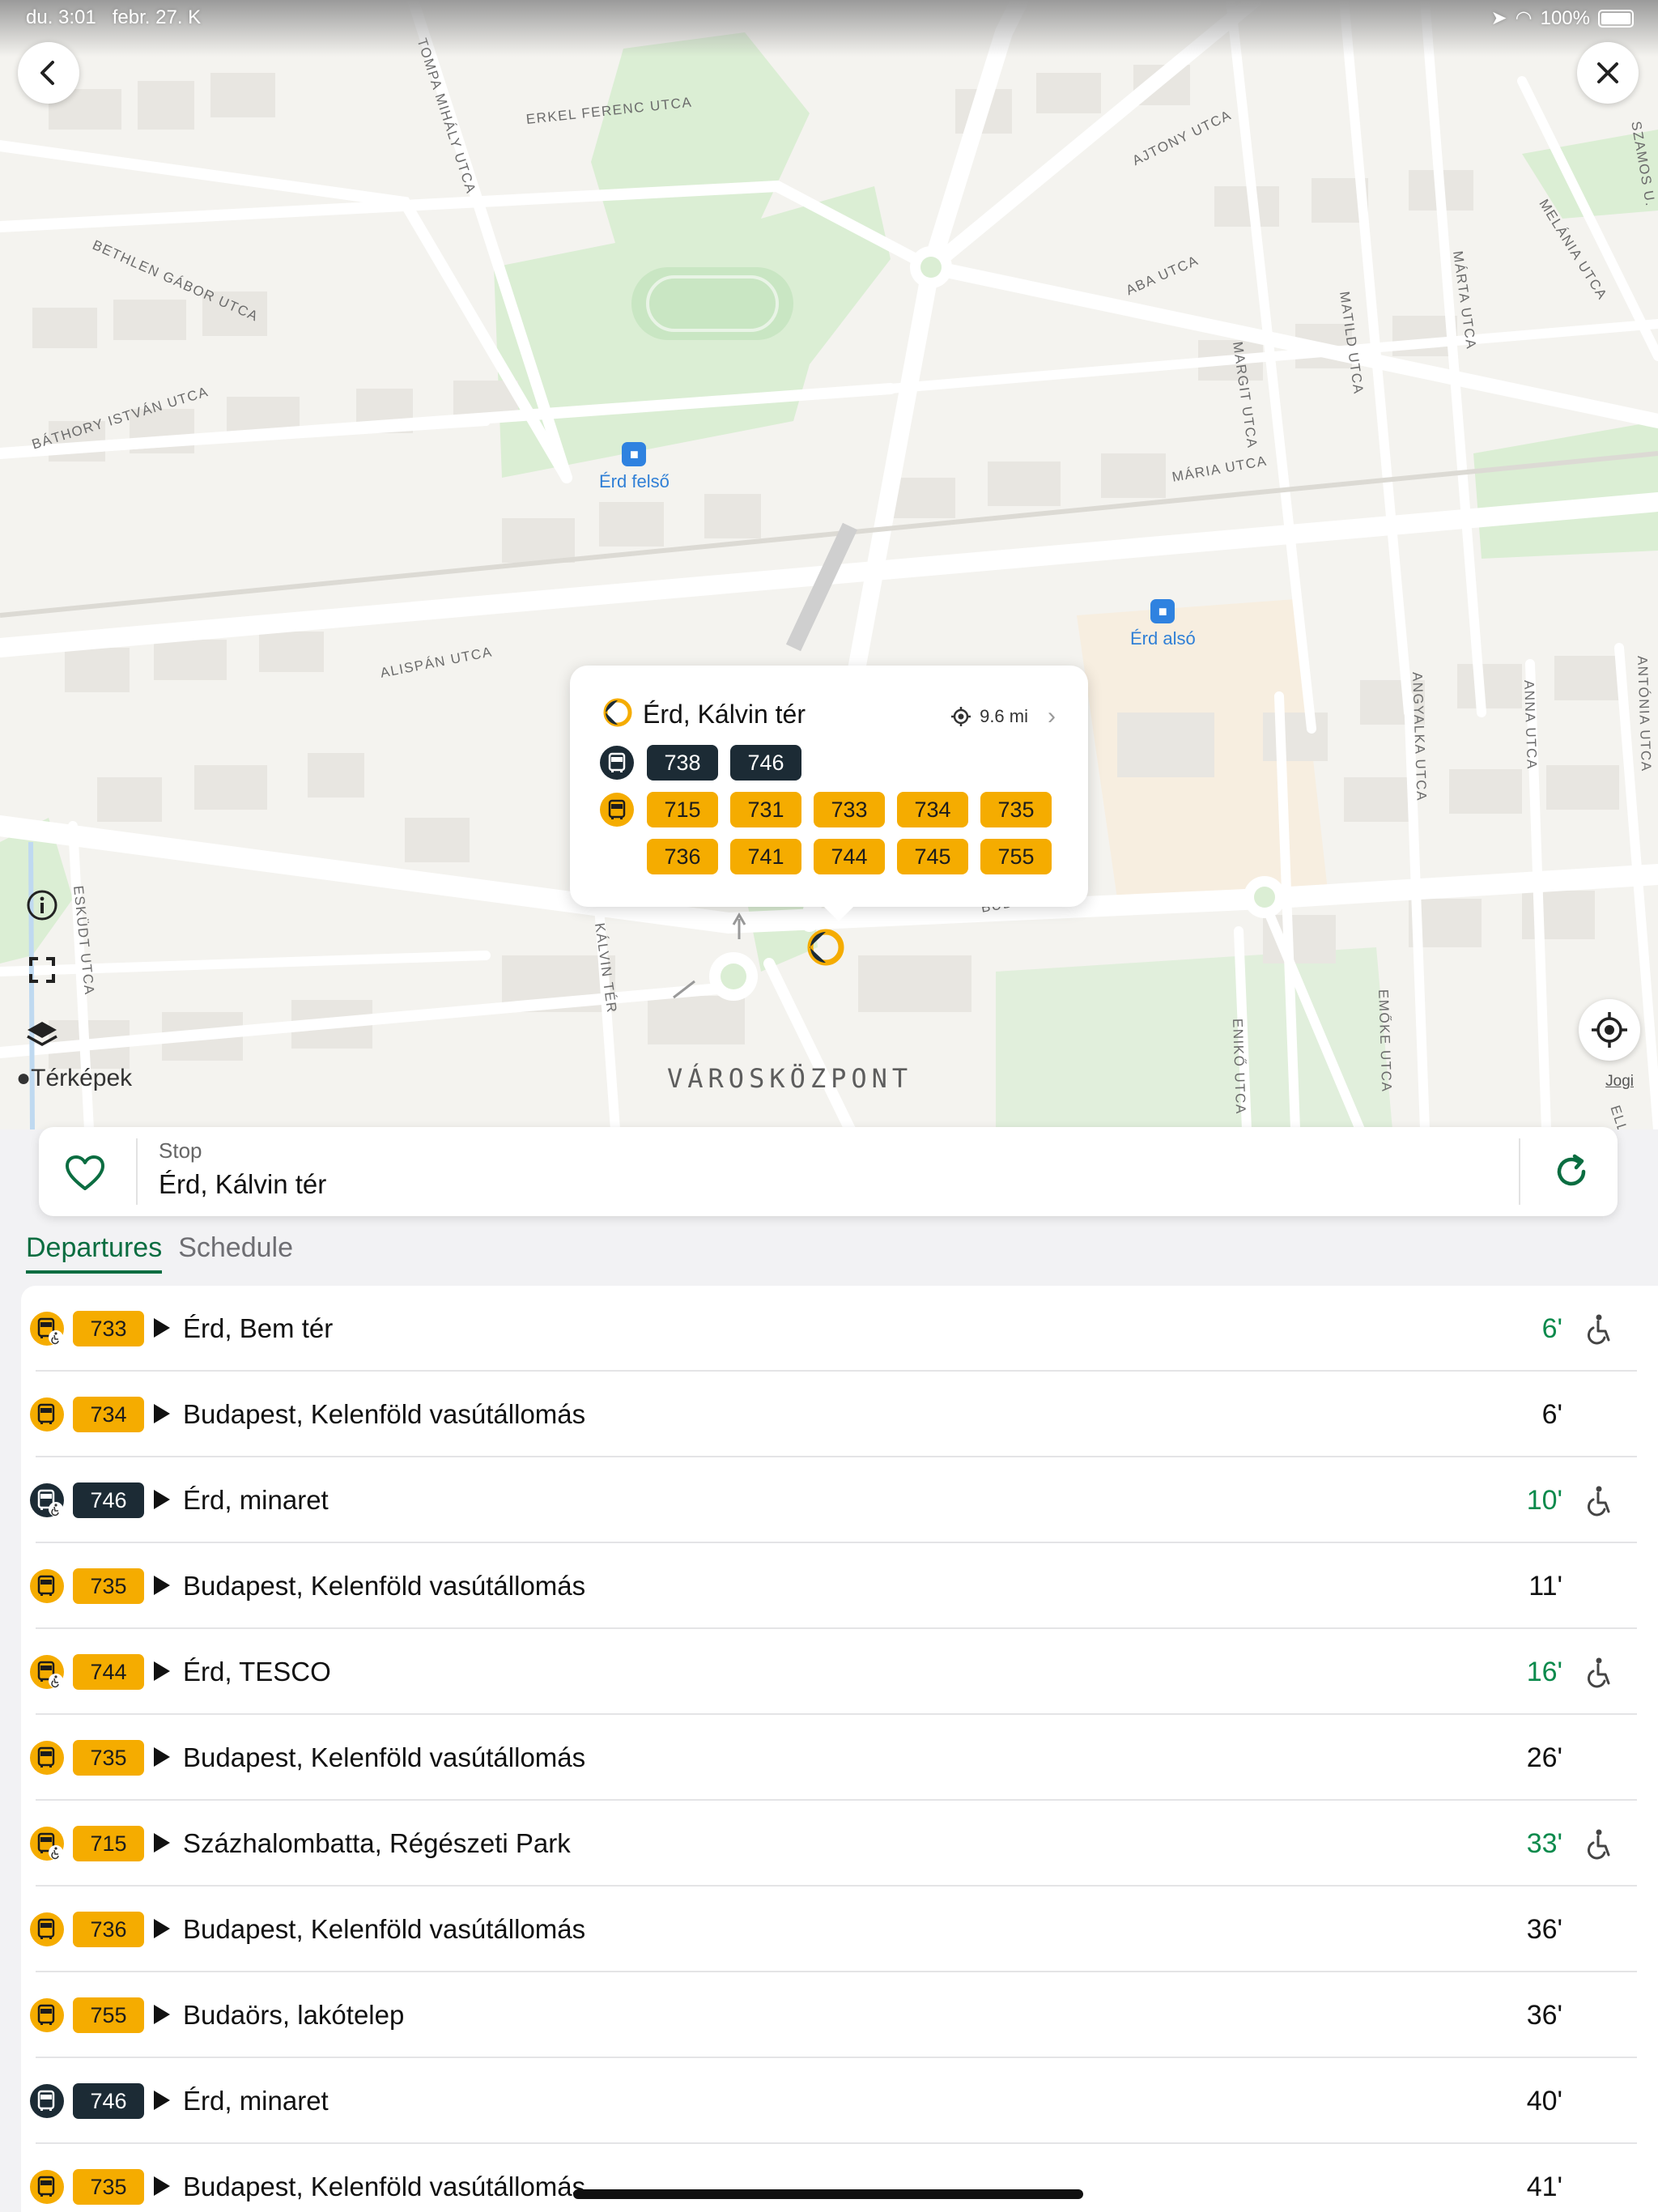 The image size is (1658, 2212). What do you see at coordinates (1239, 1067) in the screenshot?
I see `street-label: ENIKŐ UTCA` at bounding box center [1239, 1067].